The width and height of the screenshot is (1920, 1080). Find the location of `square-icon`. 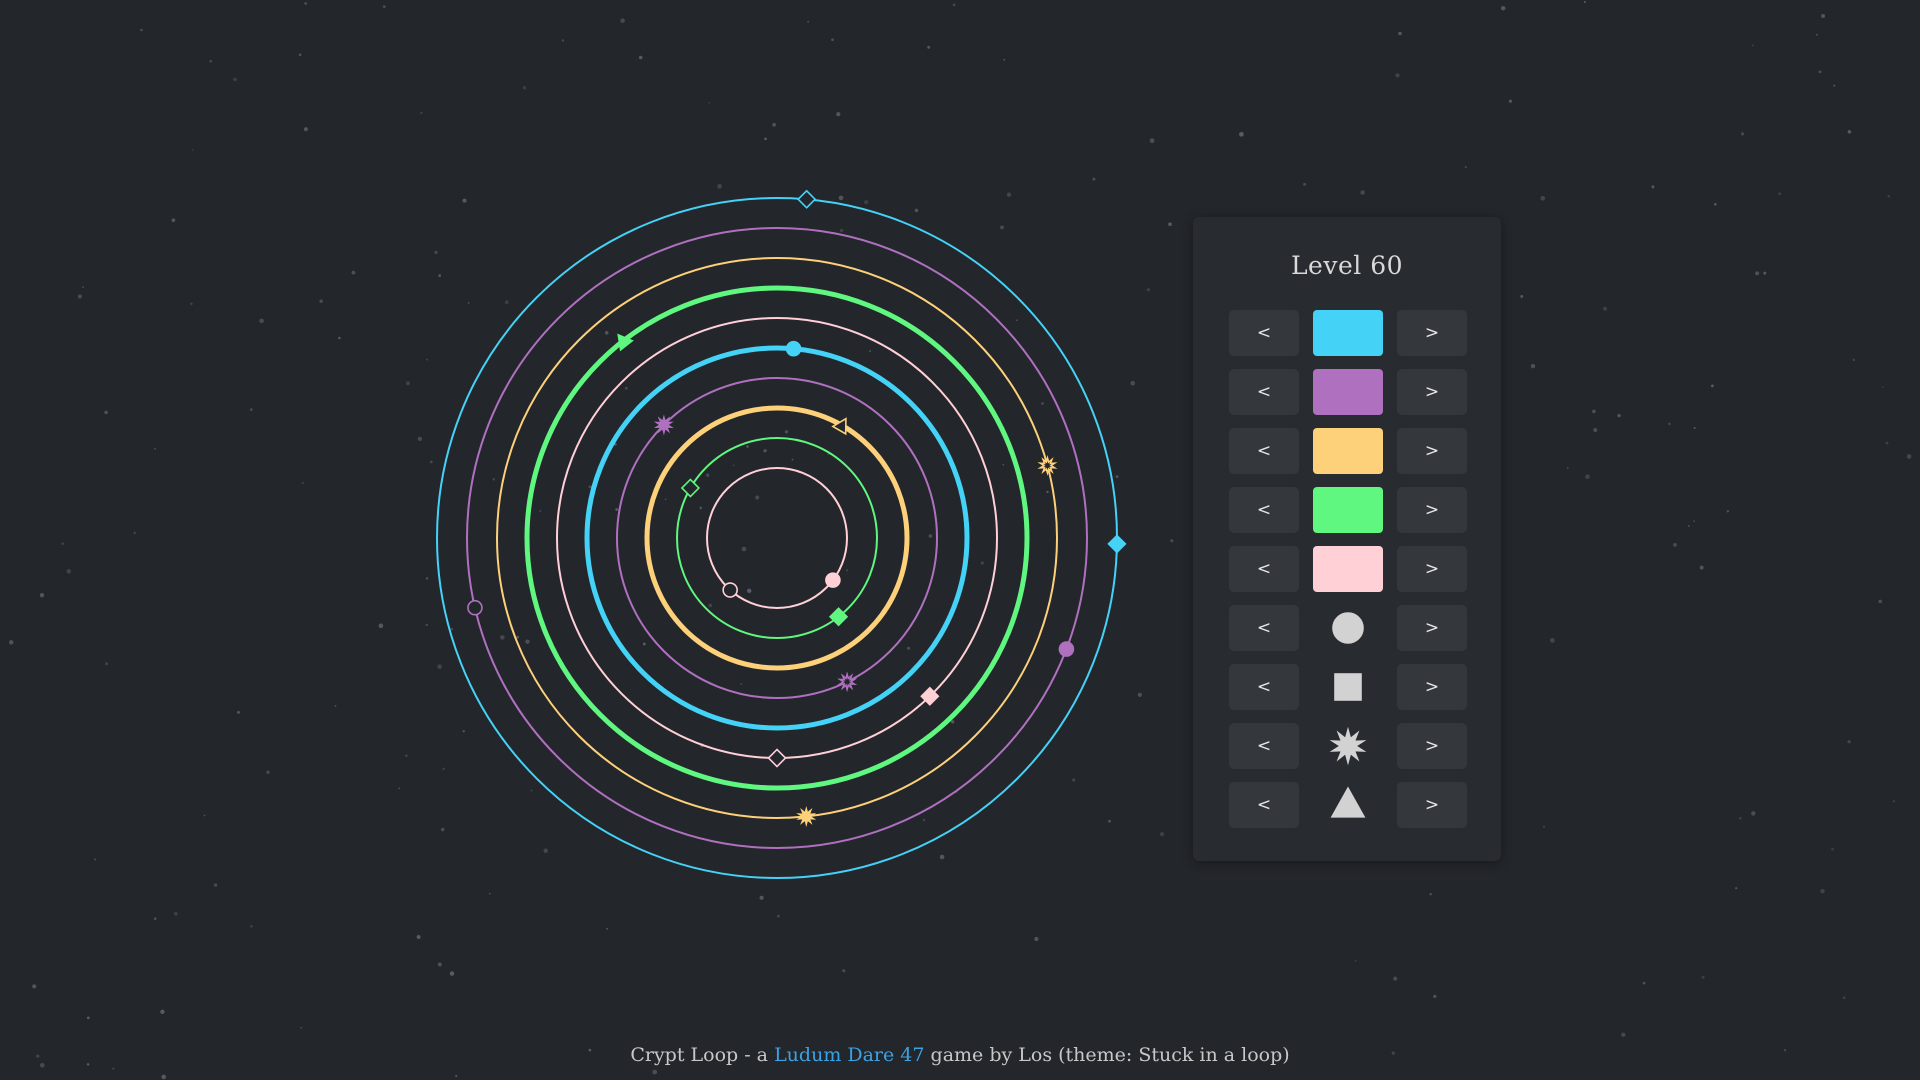

square-icon is located at coordinates (1348, 687).